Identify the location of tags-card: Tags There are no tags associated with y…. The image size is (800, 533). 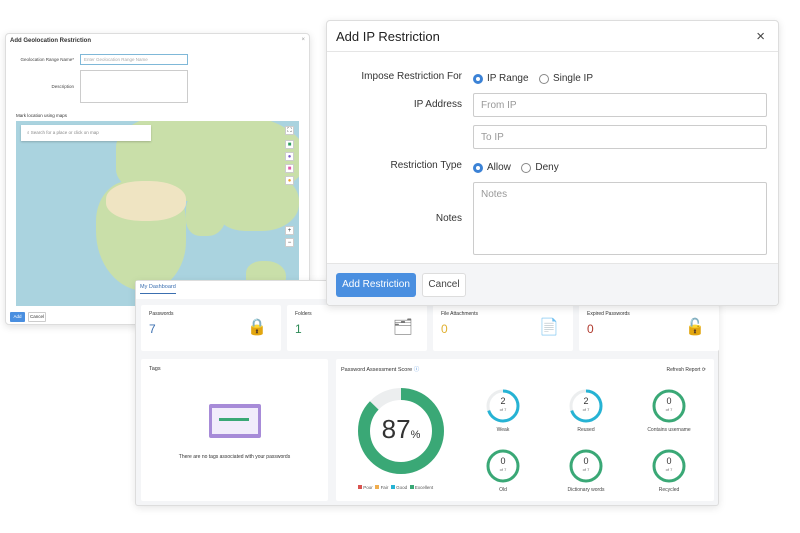
(234, 430).